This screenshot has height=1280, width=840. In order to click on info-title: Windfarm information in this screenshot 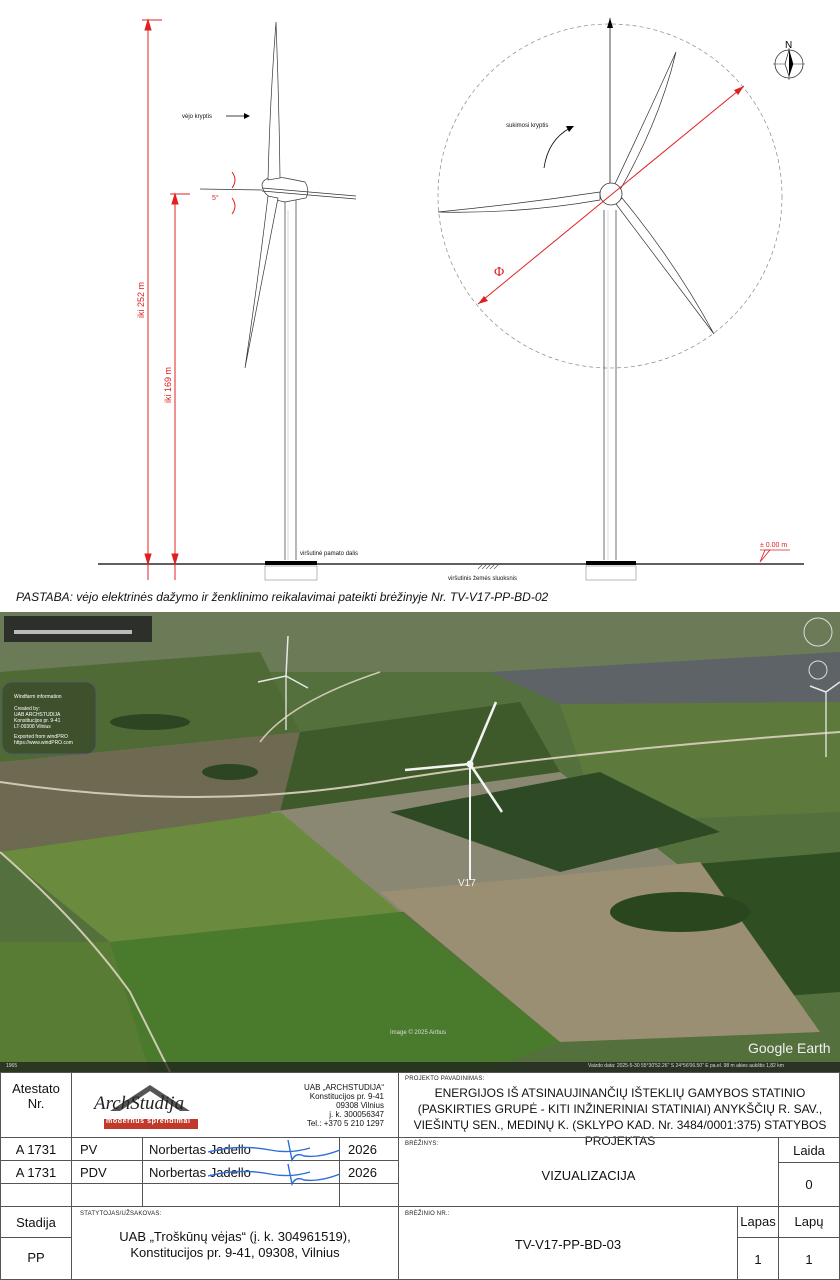, I will do `click(38, 697)`.